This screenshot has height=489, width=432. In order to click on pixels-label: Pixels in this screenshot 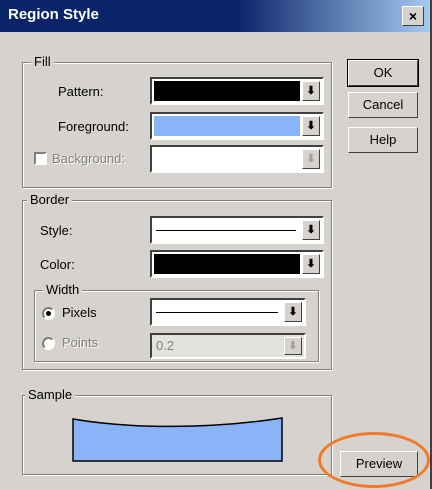, I will do `click(79, 312)`.